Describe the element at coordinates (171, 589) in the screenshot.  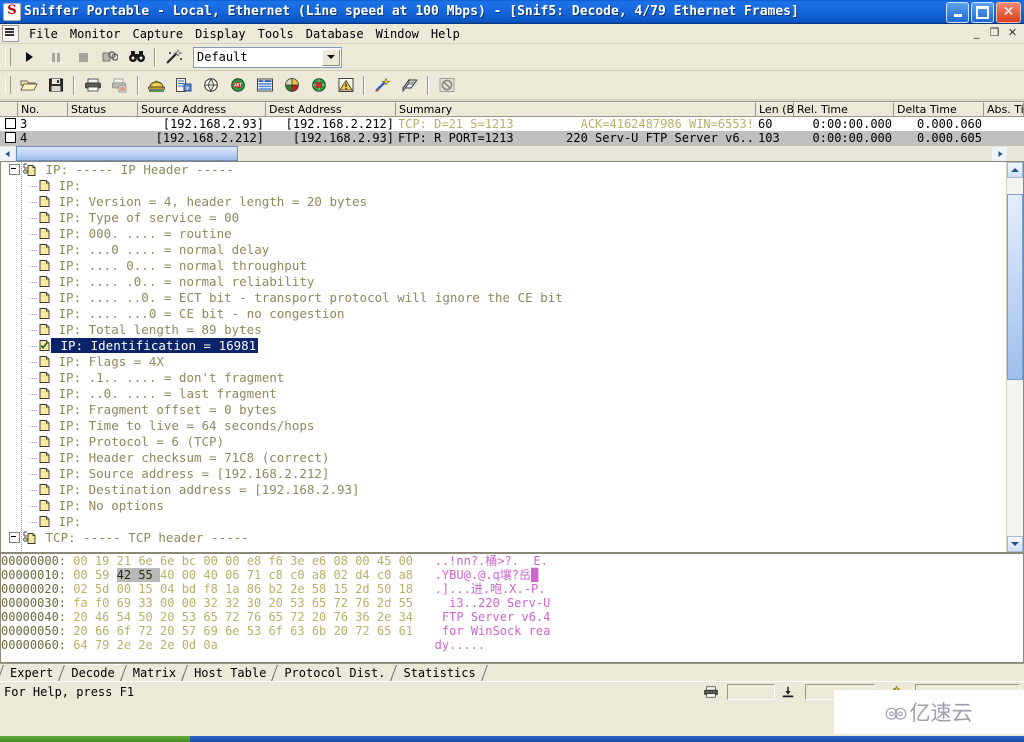
I see `hex-byte: 04` at that location.